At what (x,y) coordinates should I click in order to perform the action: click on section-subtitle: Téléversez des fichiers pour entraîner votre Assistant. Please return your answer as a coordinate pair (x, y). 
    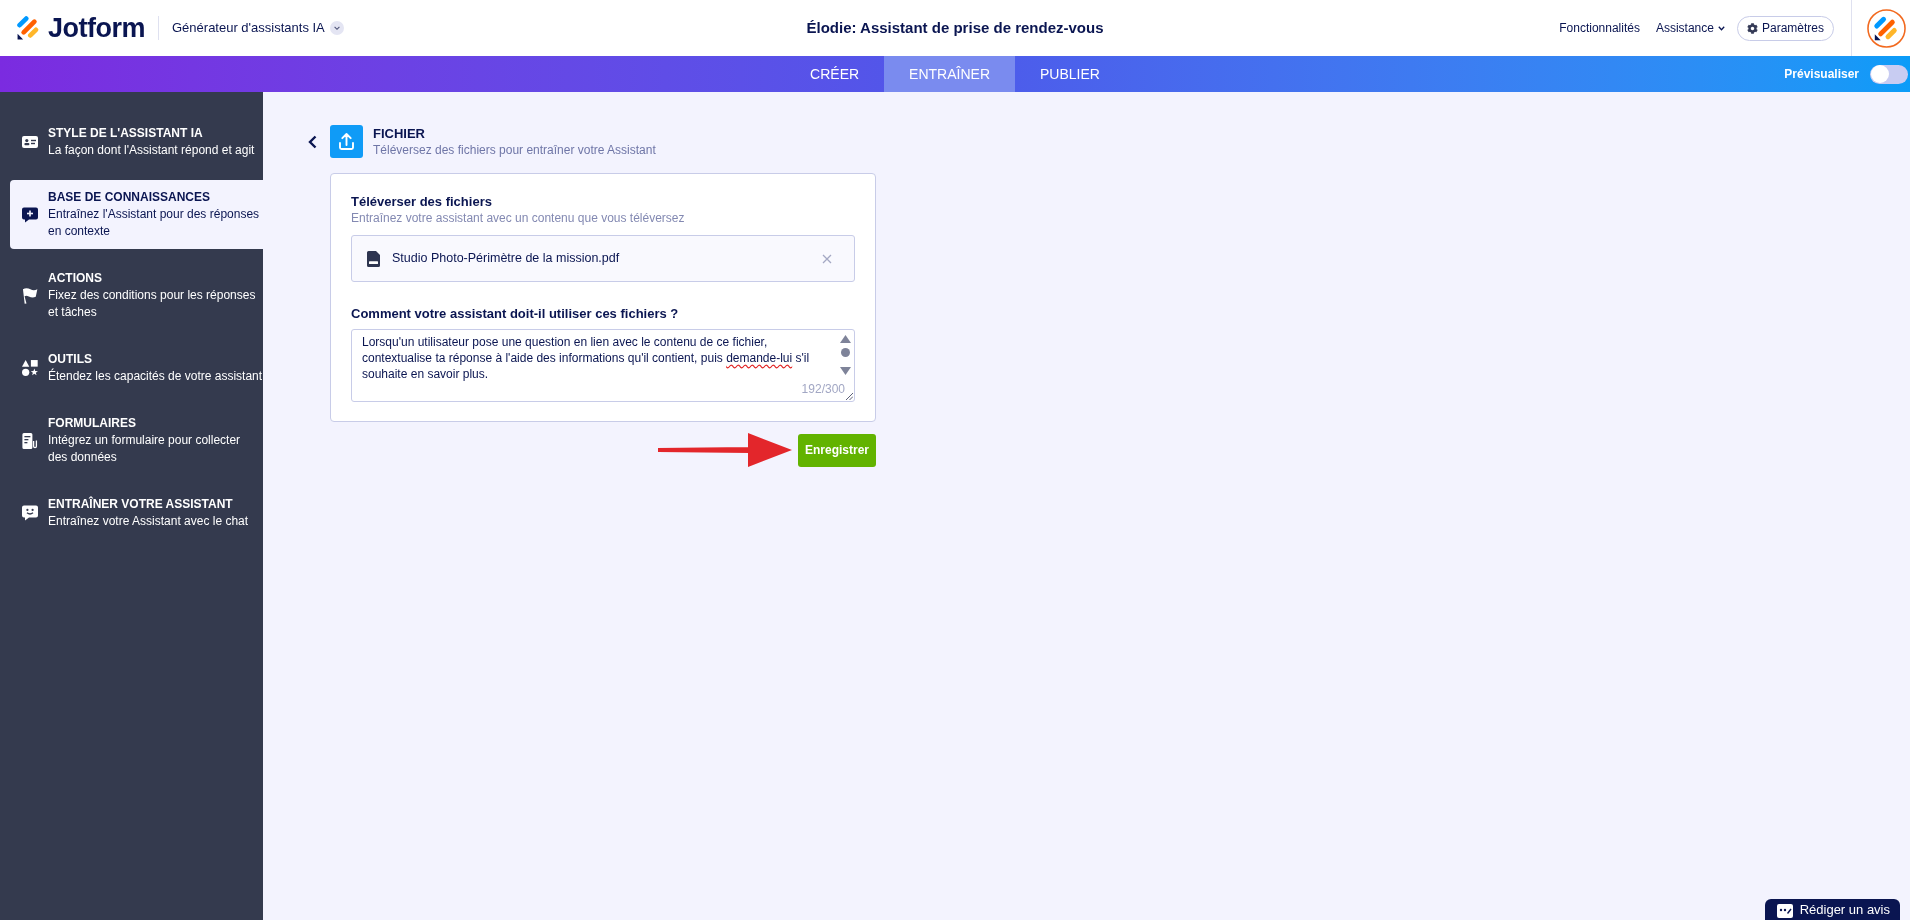
    Looking at the image, I should click on (514, 150).